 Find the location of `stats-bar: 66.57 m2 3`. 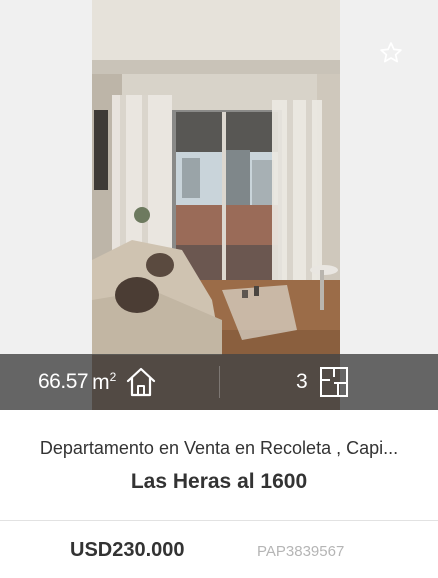

stats-bar: 66.57 m2 3 is located at coordinates (219, 382).